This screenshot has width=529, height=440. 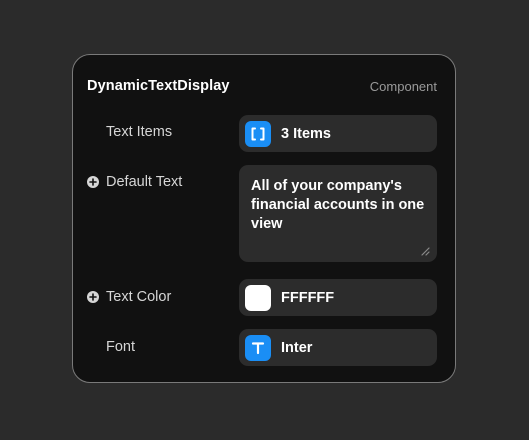 I want to click on add-default-text-icon, so click(x=93, y=182).